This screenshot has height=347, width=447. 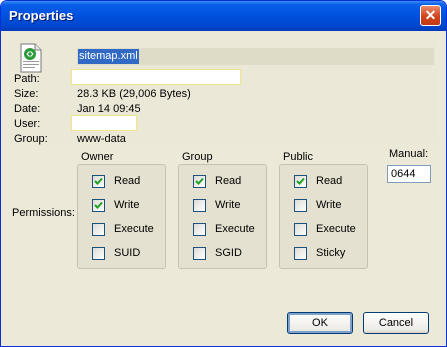 What do you see at coordinates (101, 139) in the screenshot?
I see `group-value: www-data` at bounding box center [101, 139].